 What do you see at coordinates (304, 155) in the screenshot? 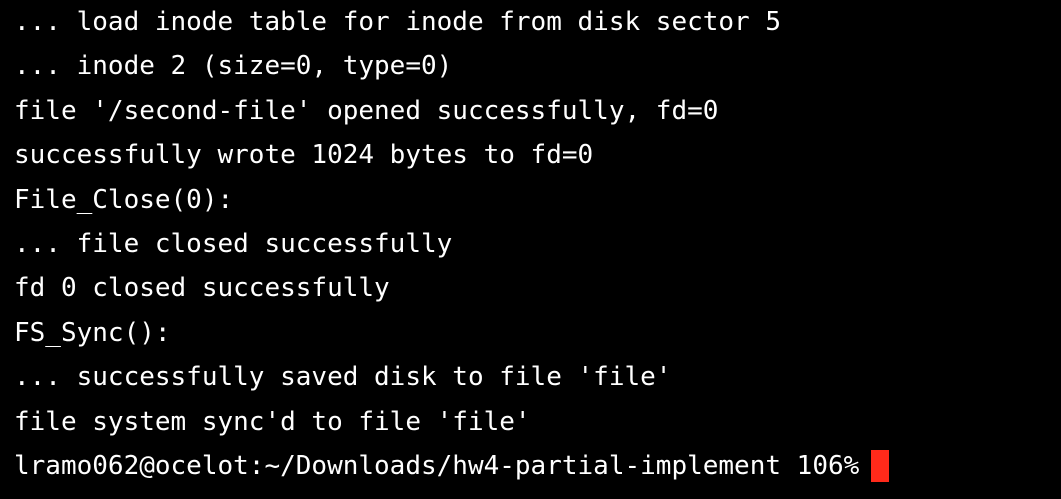
I see `output-line: successfully wrote 1024 bytes to fd=0` at bounding box center [304, 155].